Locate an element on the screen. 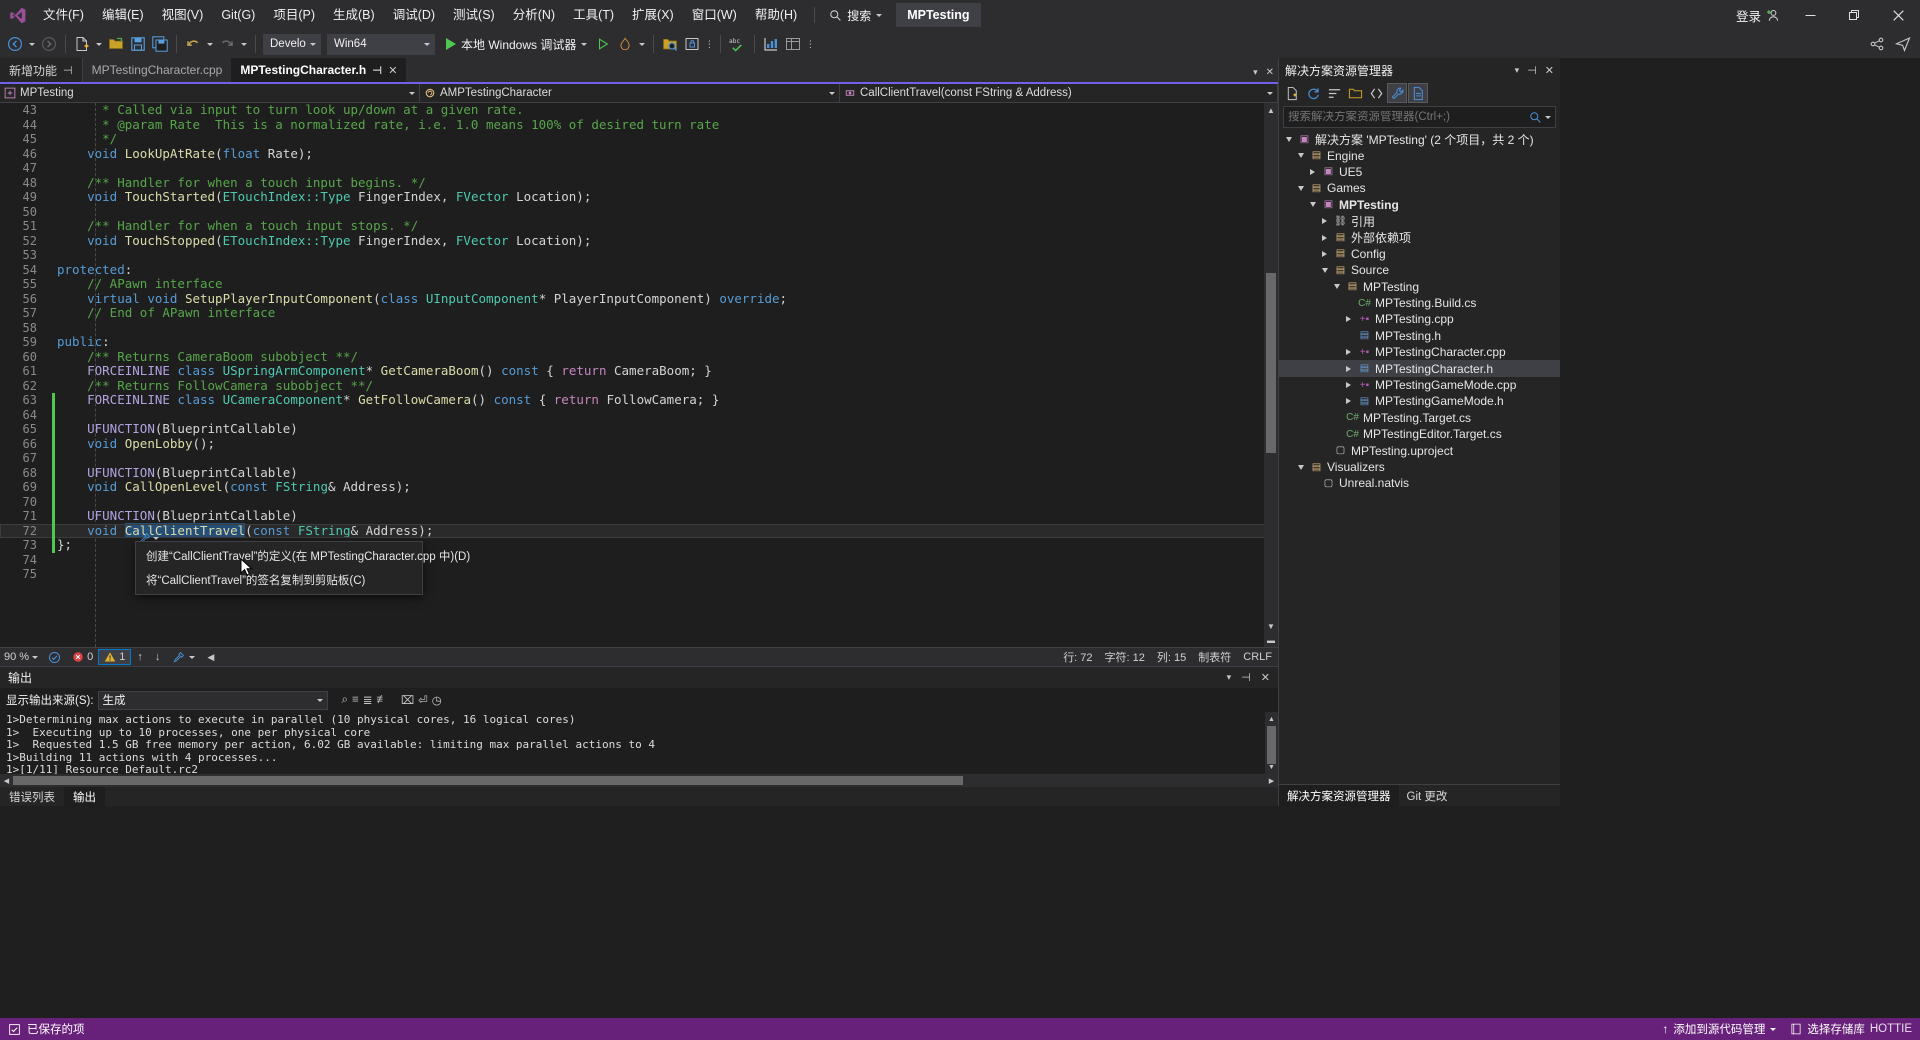 The width and height of the screenshot is (1920, 1040). tree-item-games: ▤ Games is located at coordinates (1419, 188).